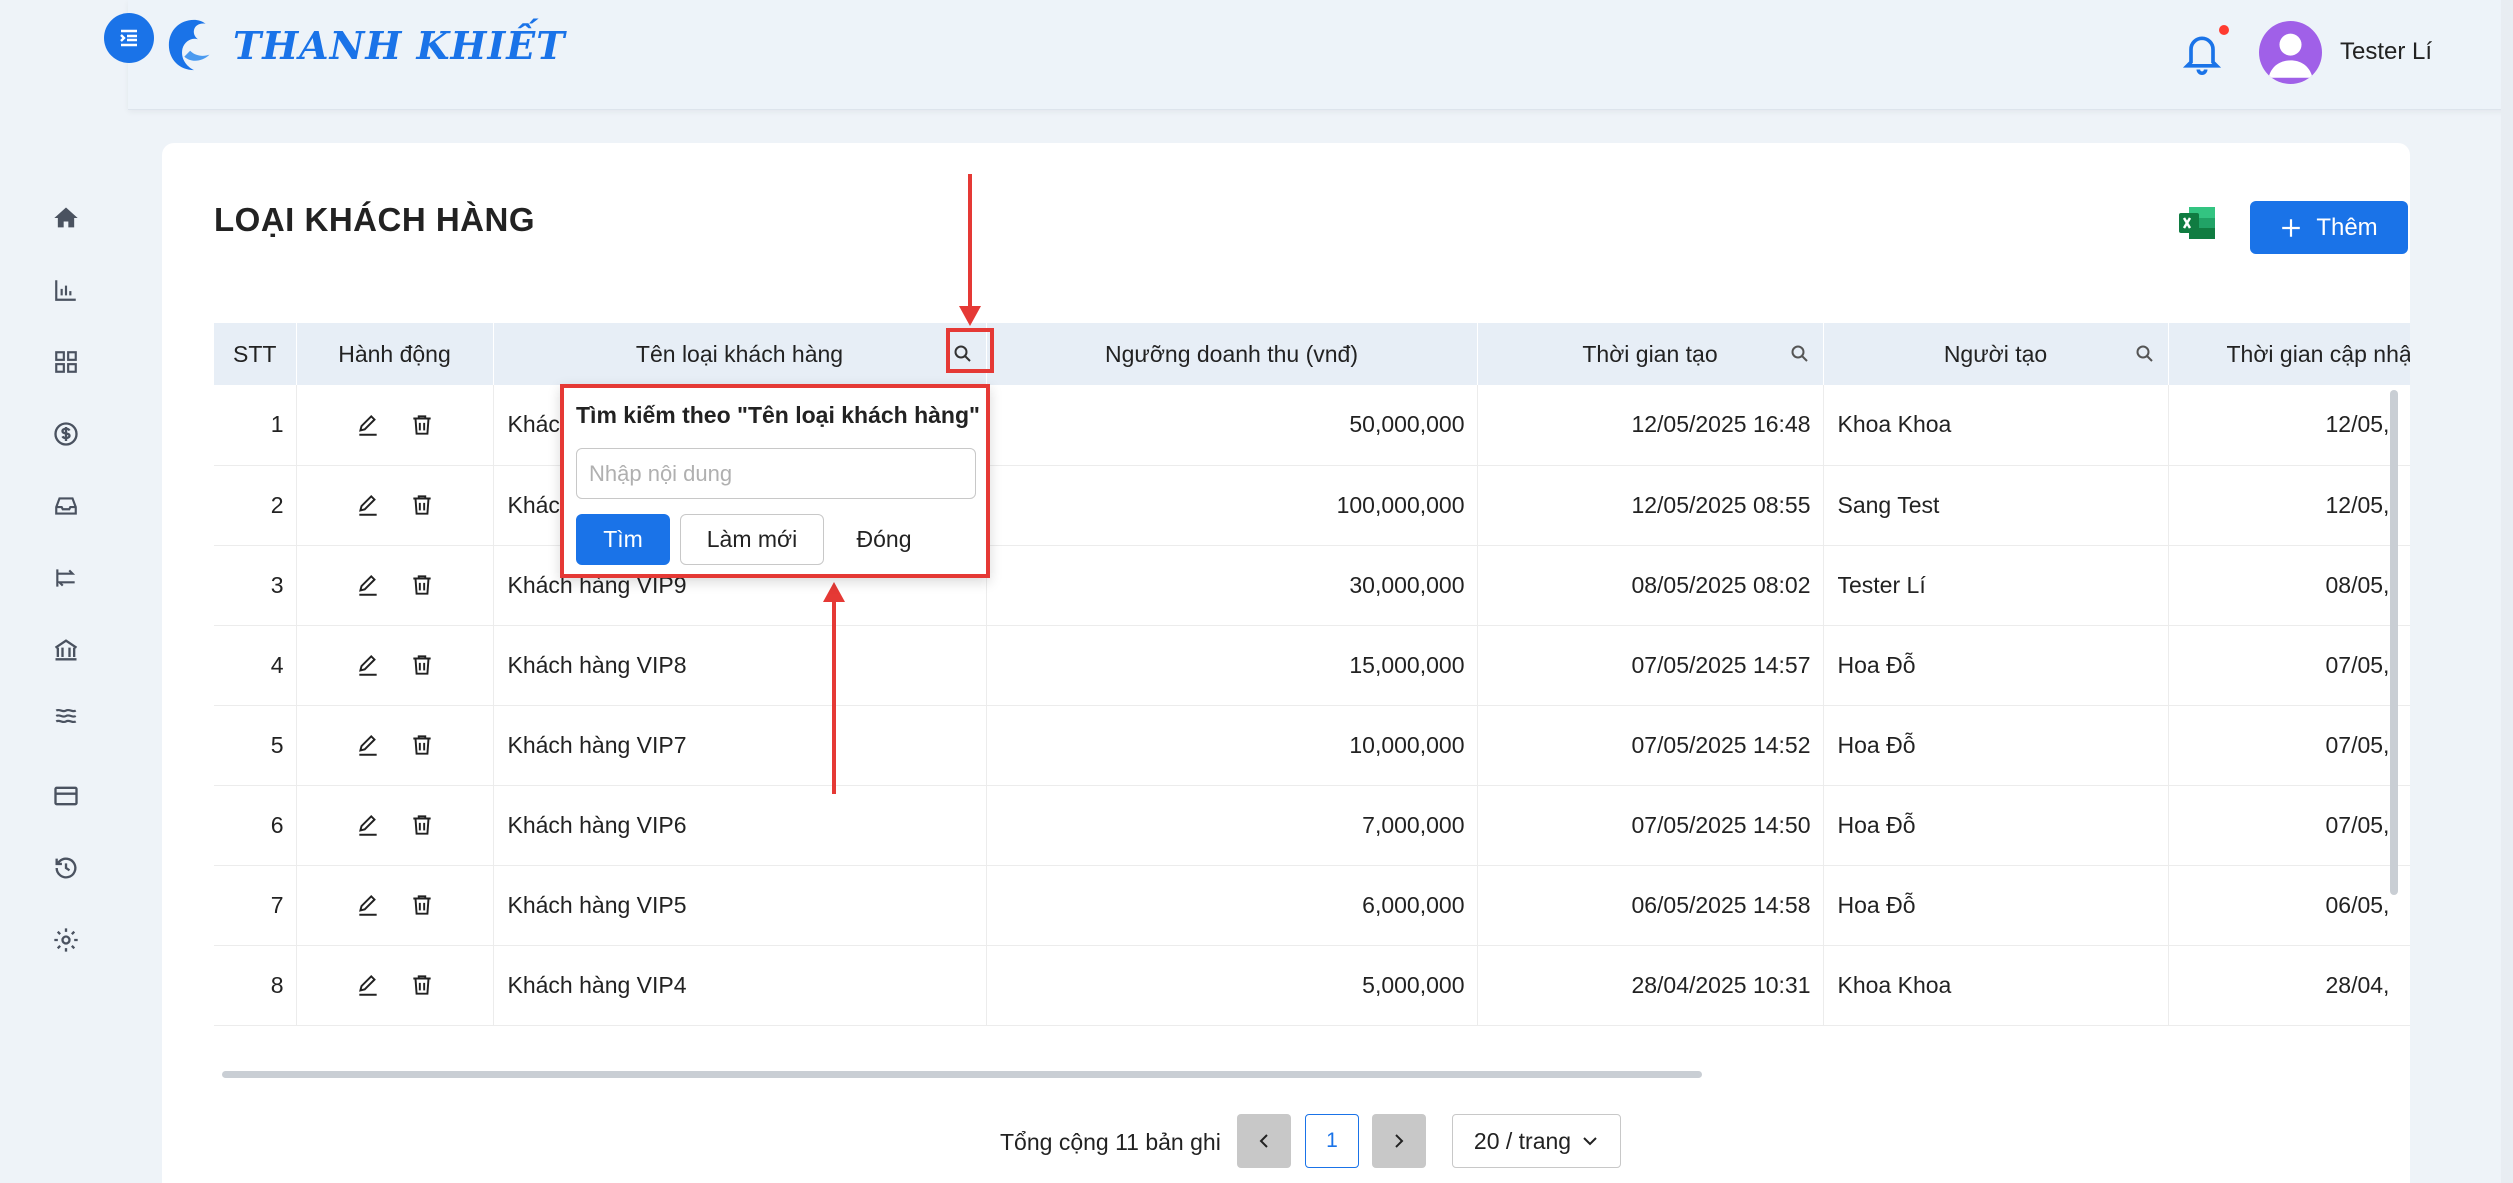  What do you see at coordinates (740, 825) in the screenshot?
I see `row-name: Khách hàng VIP6` at bounding box center [740, 825].